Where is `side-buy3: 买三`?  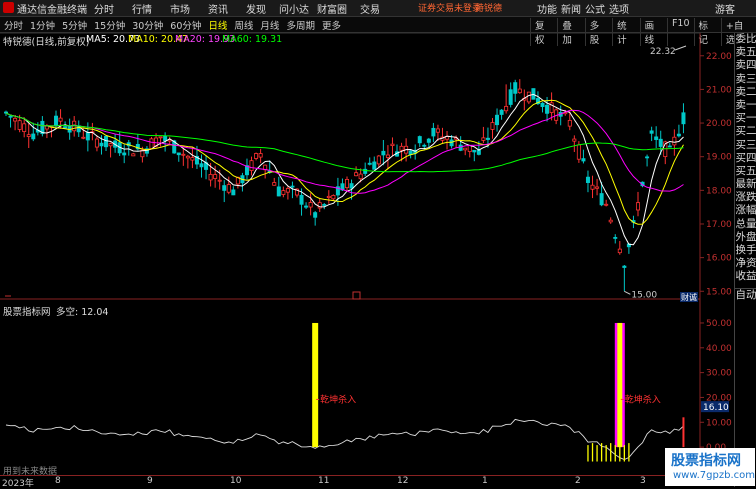
side-buy3: 买三 is located at coordinates (745, 145).